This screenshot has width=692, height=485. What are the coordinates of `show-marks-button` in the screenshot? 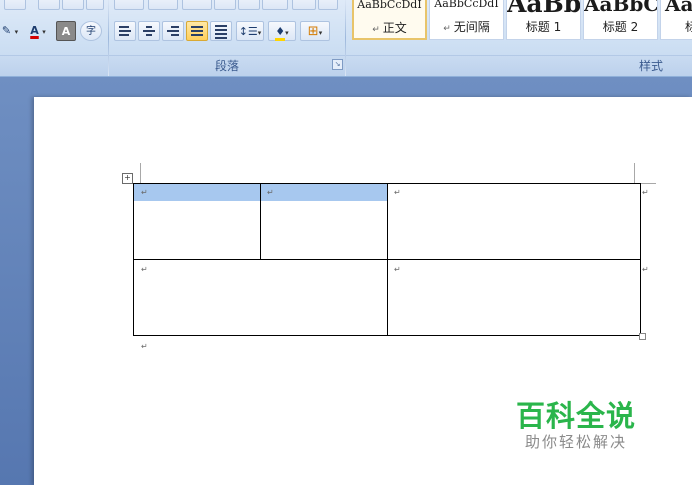 It's located at (328, 5).